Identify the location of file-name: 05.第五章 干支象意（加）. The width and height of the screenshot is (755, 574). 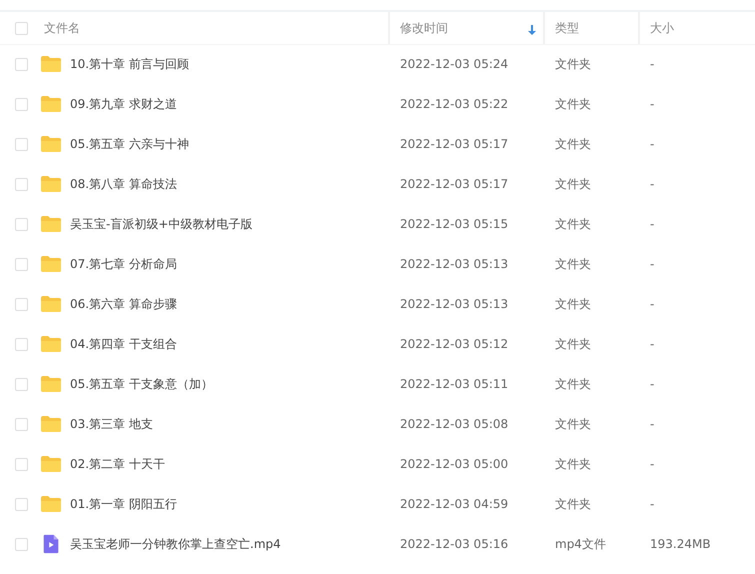
(141, 384).